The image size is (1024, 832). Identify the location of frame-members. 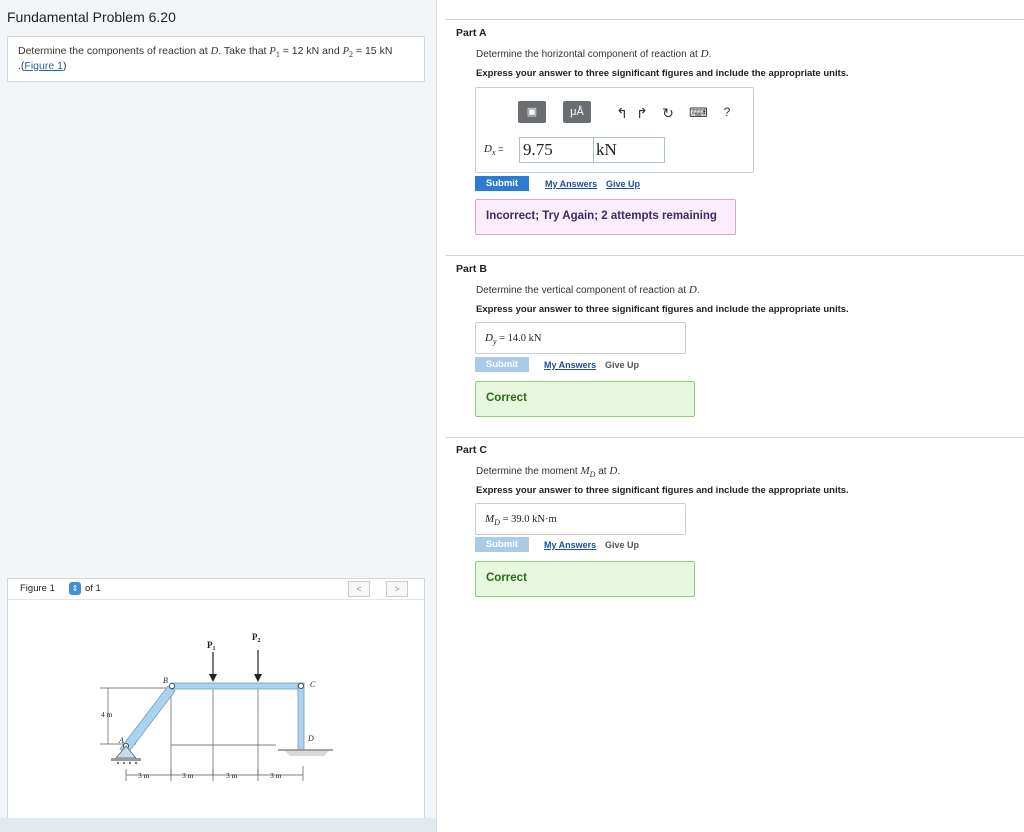
(212, 718).